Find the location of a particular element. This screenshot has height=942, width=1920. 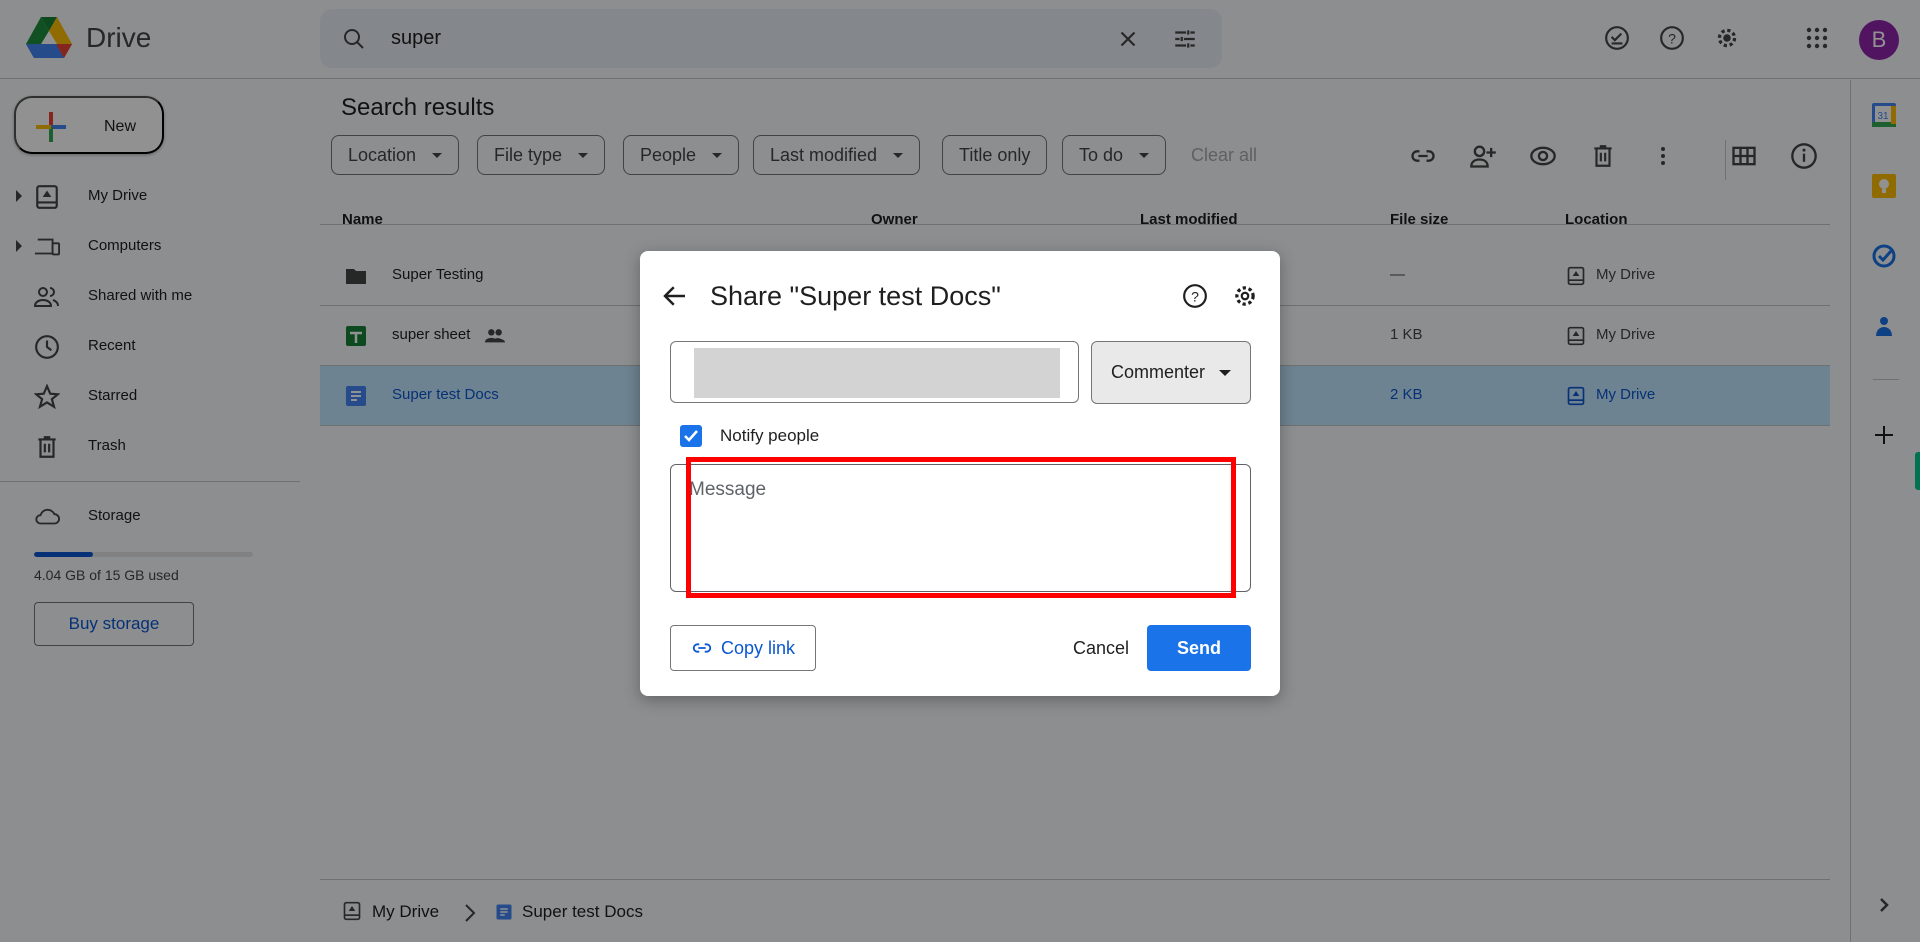

help-icon: ? is located at coordinates (1195, 296).